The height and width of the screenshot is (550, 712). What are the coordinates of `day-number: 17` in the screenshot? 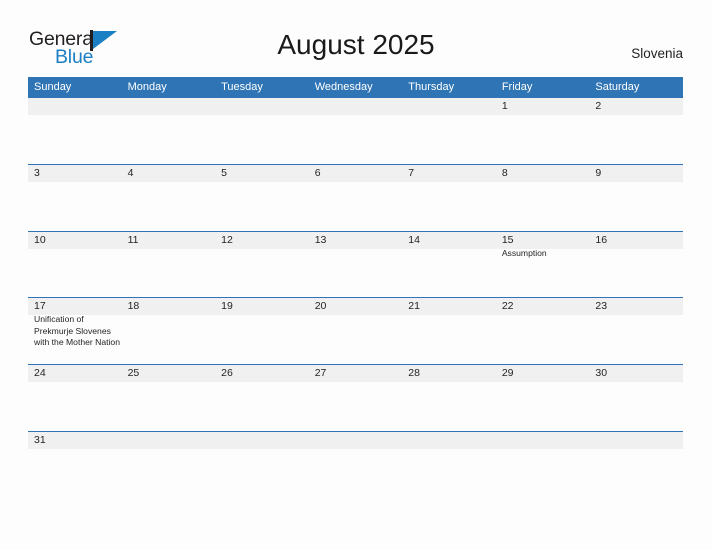 It's located at (40, 306).